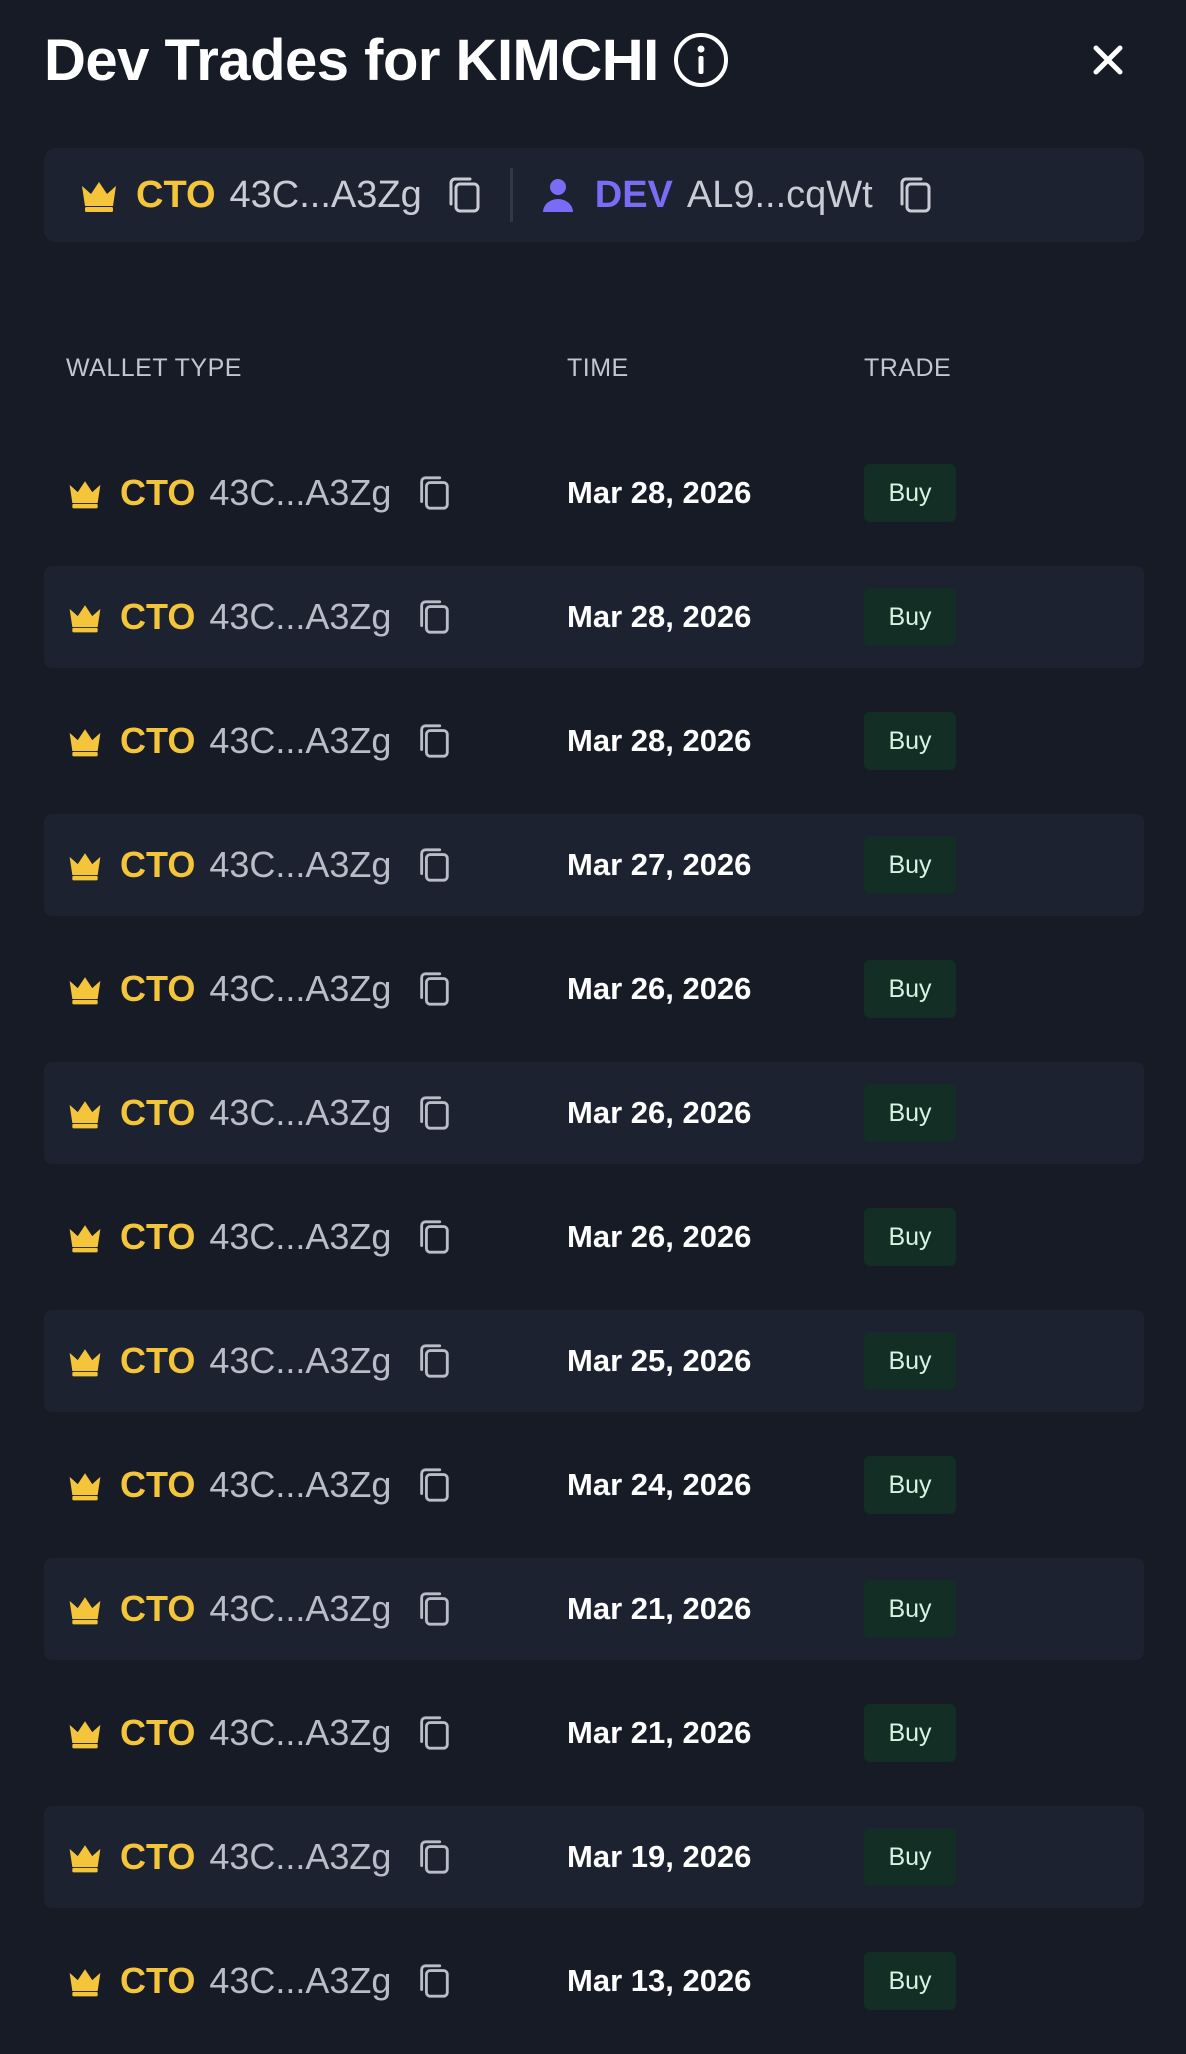 This screenshot has height=2054, width=1186. What do you see at coordinates (701, 60) in the screenshot?
I see `info-icon` at bounding box center [701, 60].